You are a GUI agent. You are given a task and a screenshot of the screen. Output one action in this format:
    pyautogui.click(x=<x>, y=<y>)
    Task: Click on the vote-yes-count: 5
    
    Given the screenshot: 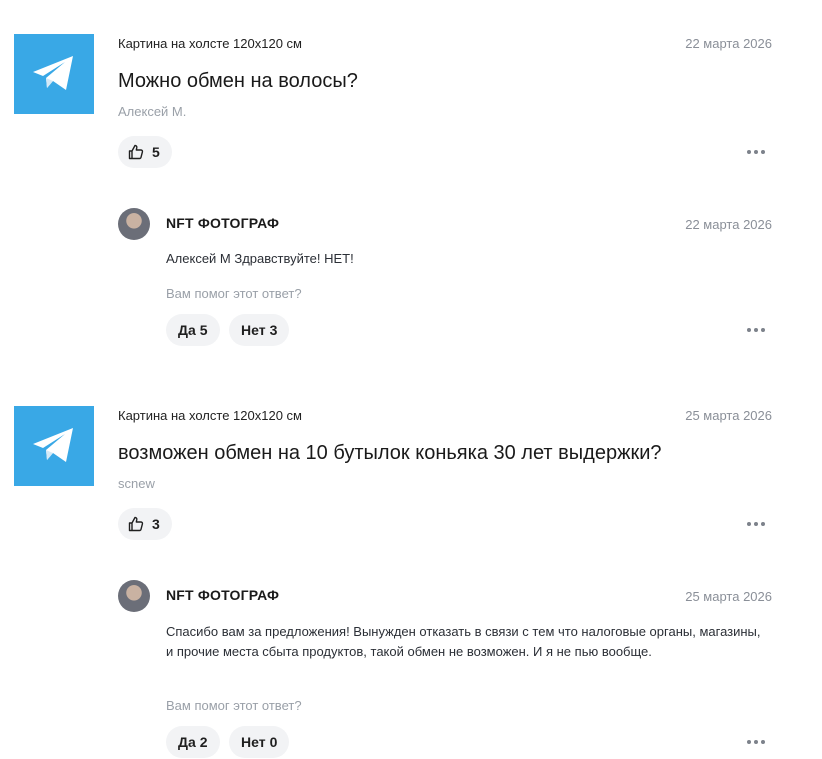 What is the action you would take?
    pyautogui.click(x=203, y=330)
    